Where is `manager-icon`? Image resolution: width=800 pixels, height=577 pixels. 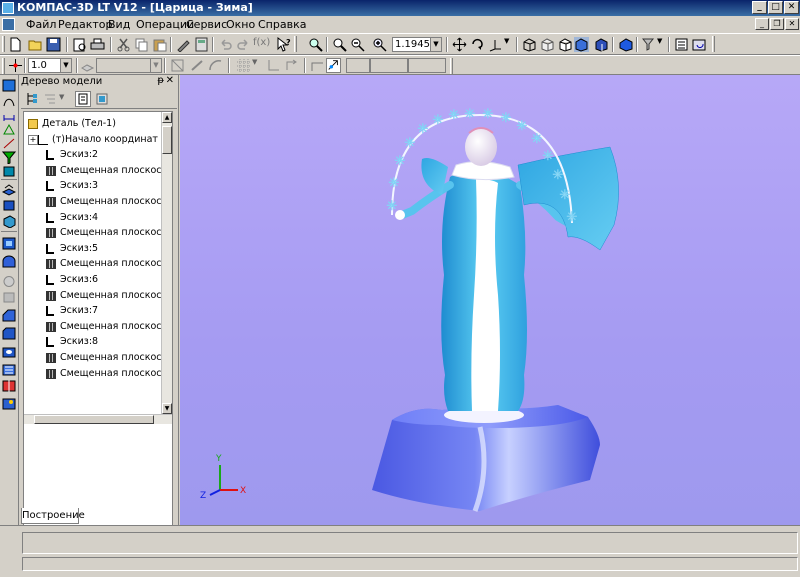
manager-icon is located at coordinates (681, 44).